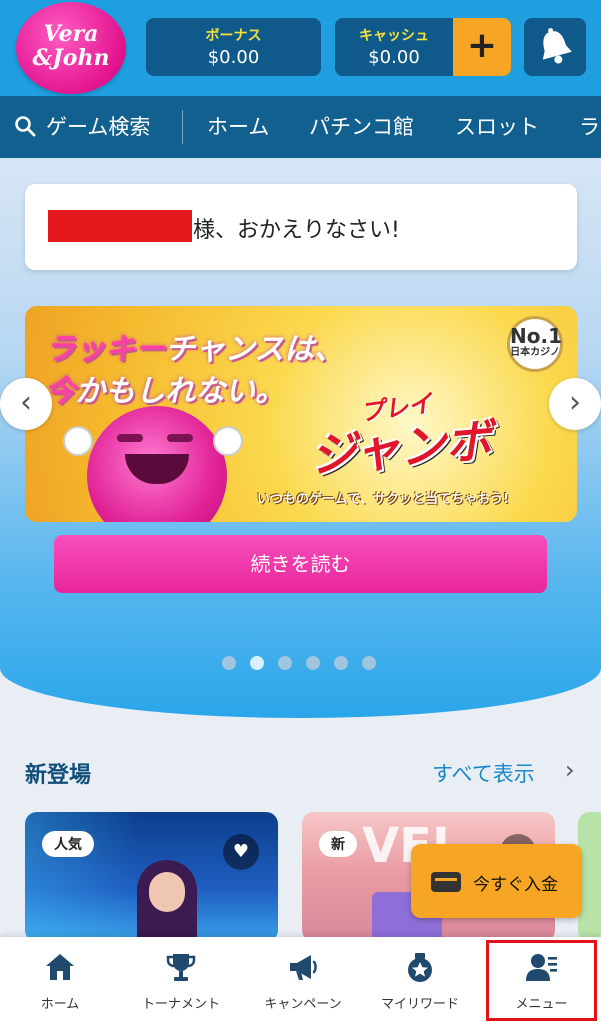  Describe the element at coordinates (60, 967) in the screenshot. I see `home-icon` at that location.